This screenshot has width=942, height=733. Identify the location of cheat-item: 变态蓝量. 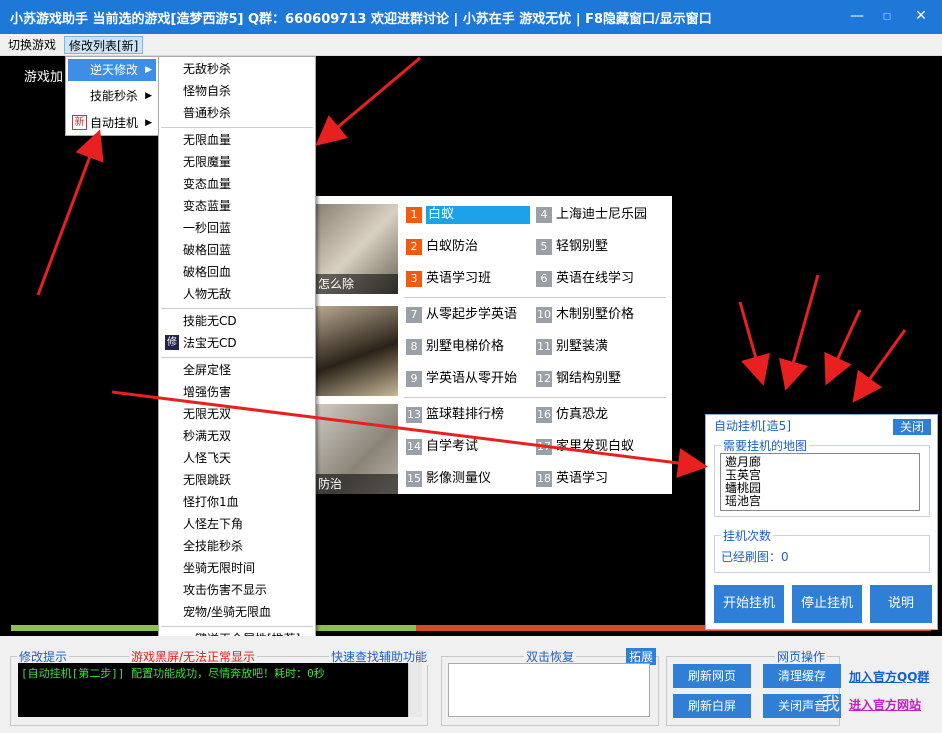
(207, 206).